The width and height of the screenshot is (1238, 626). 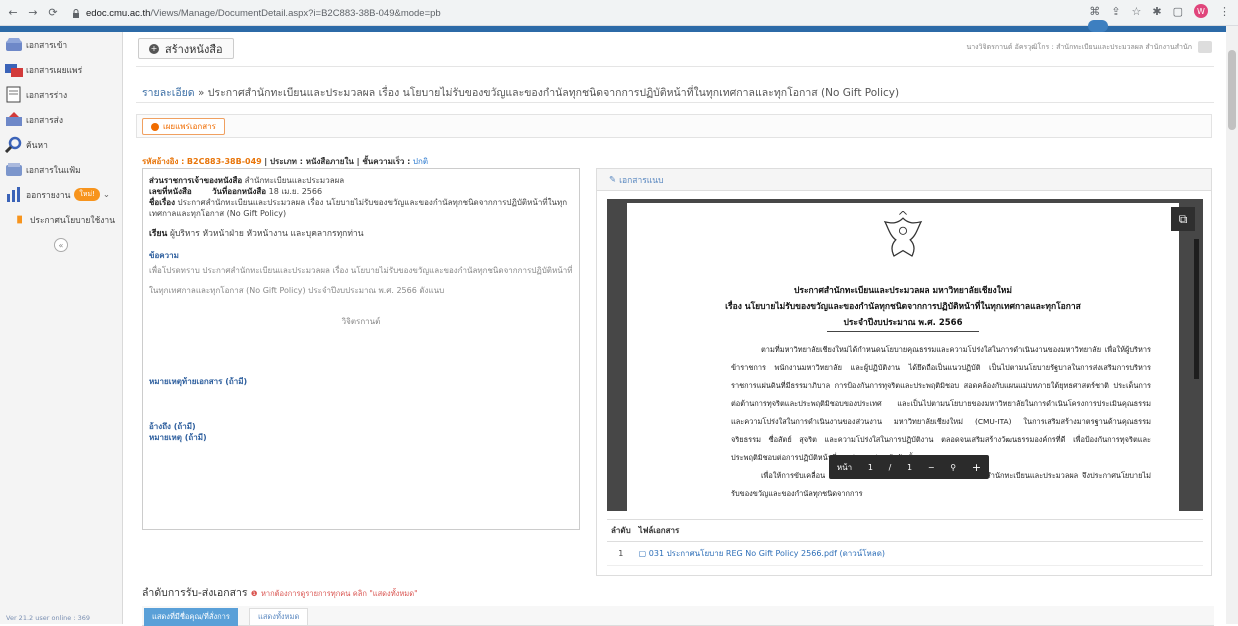 I want to click on extensions-icon: ✱, so click(x=1156, y=11).